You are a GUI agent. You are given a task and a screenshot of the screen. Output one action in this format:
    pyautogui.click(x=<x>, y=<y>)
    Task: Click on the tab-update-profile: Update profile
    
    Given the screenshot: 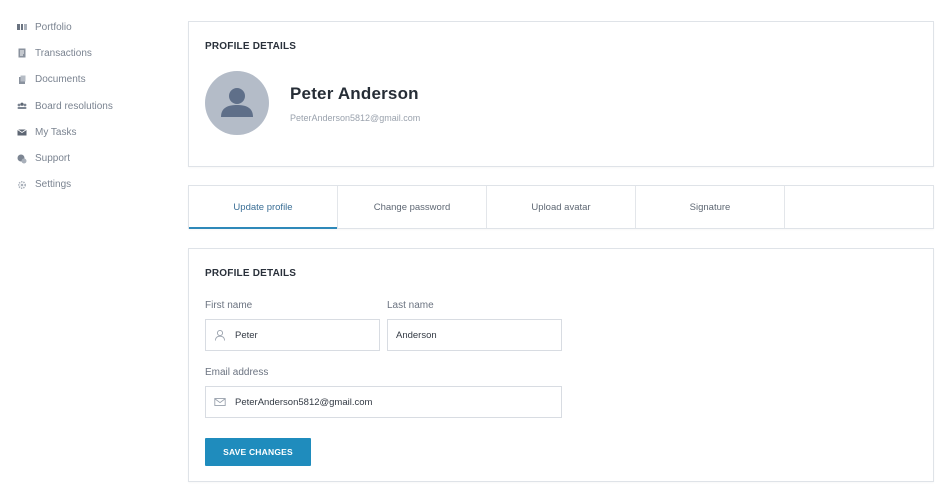 What is the action you would take?
    pyautogui.click(x=263, y=207)
    